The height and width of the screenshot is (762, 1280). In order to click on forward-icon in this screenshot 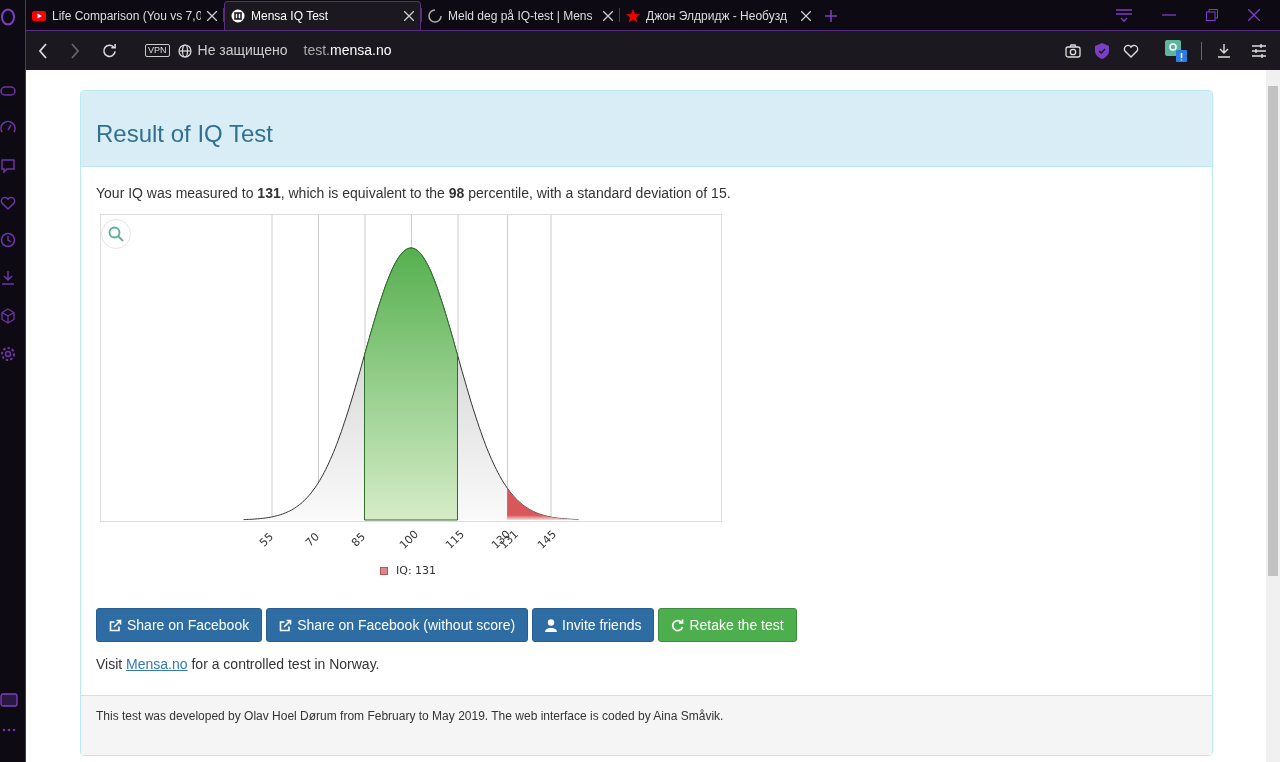, I will do `click(75, 50)`.